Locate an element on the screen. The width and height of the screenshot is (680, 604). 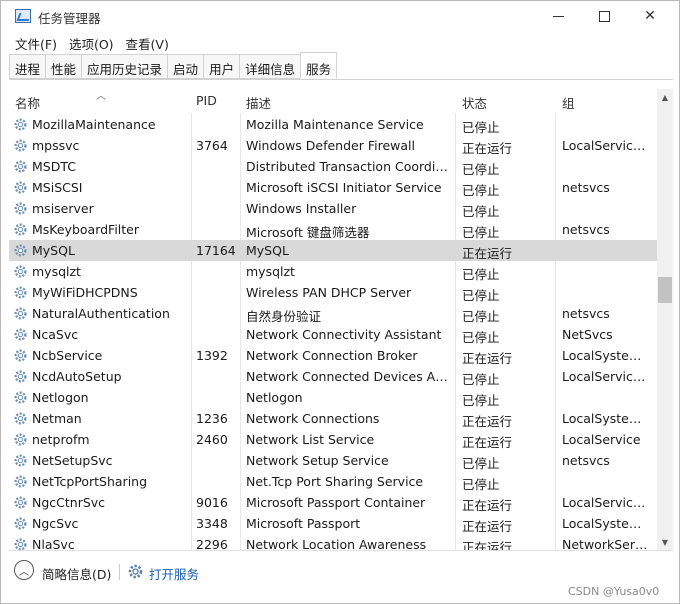
service-name: NlaSvc is located at coordinates (53, 543).